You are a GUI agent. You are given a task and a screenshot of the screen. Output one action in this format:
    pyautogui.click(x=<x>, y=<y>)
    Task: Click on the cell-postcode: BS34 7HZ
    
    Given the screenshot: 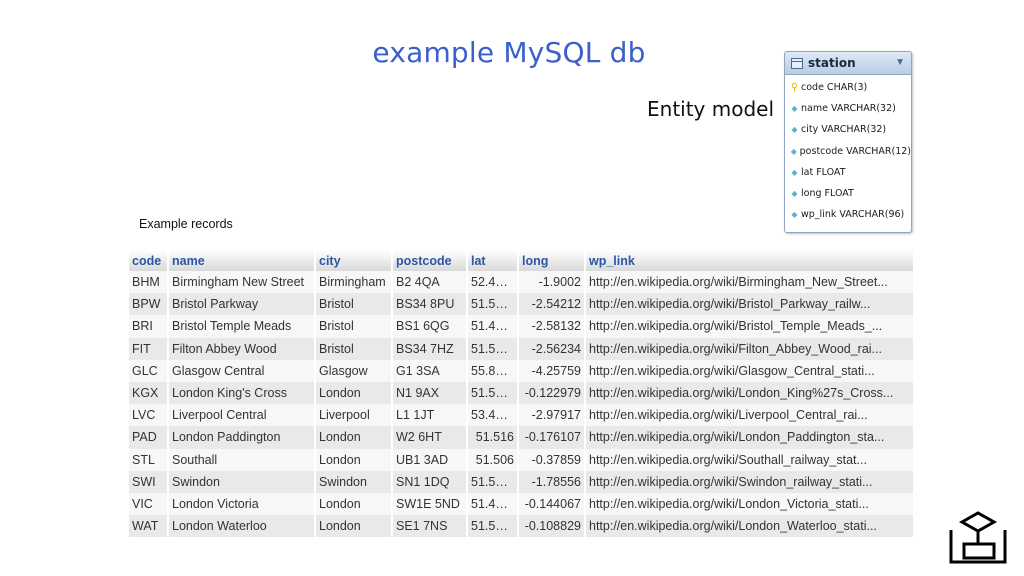 What is the action you would take?
    pyautogui.click(x=430, y=348)
    